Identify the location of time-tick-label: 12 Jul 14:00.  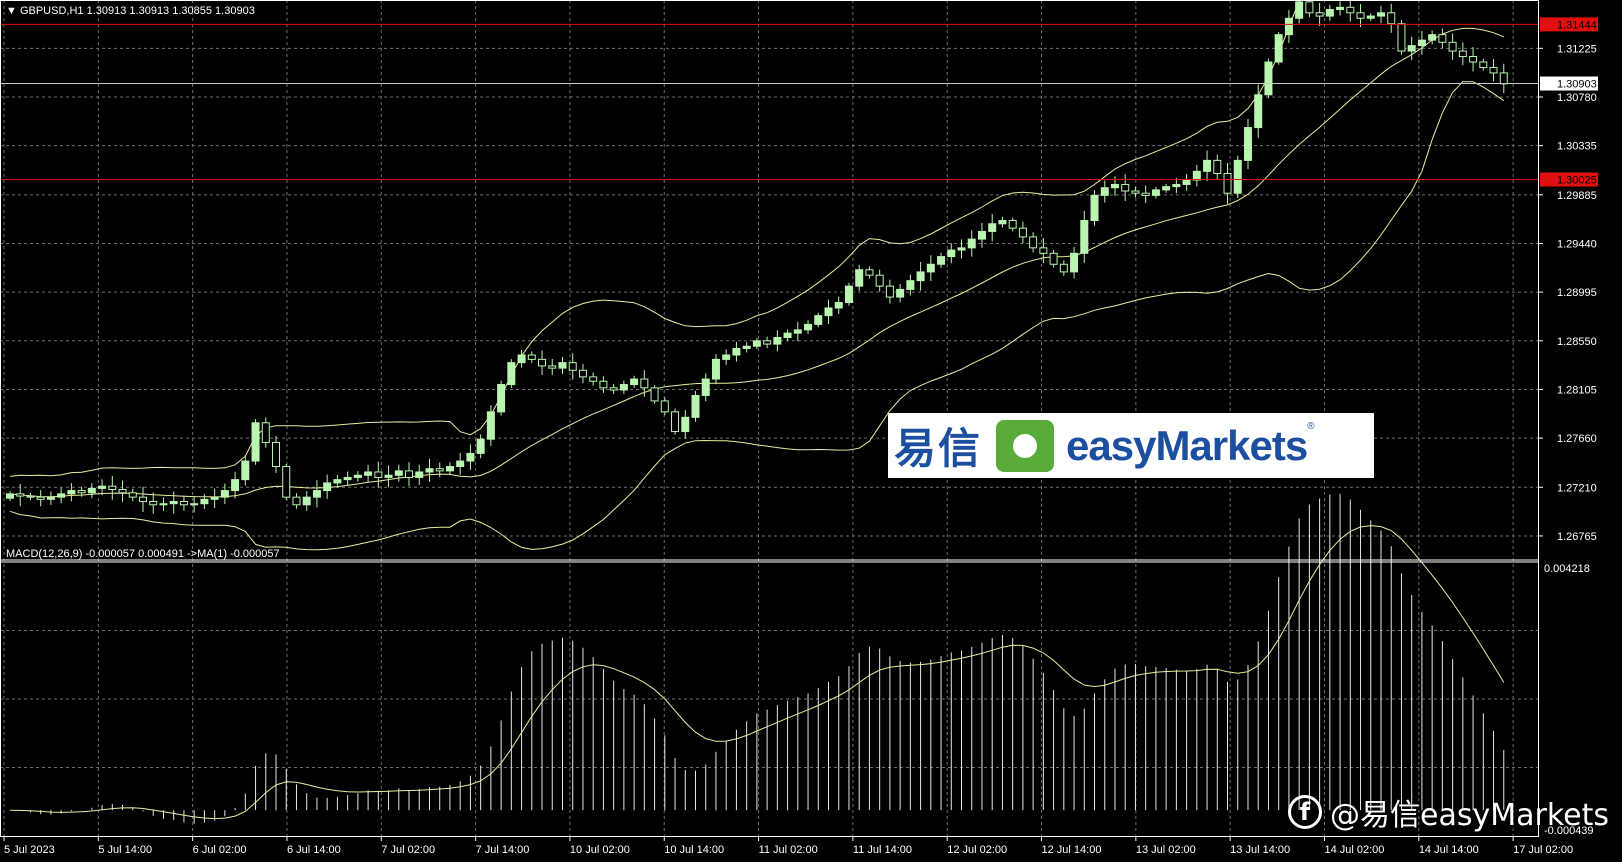
(1072, 850).